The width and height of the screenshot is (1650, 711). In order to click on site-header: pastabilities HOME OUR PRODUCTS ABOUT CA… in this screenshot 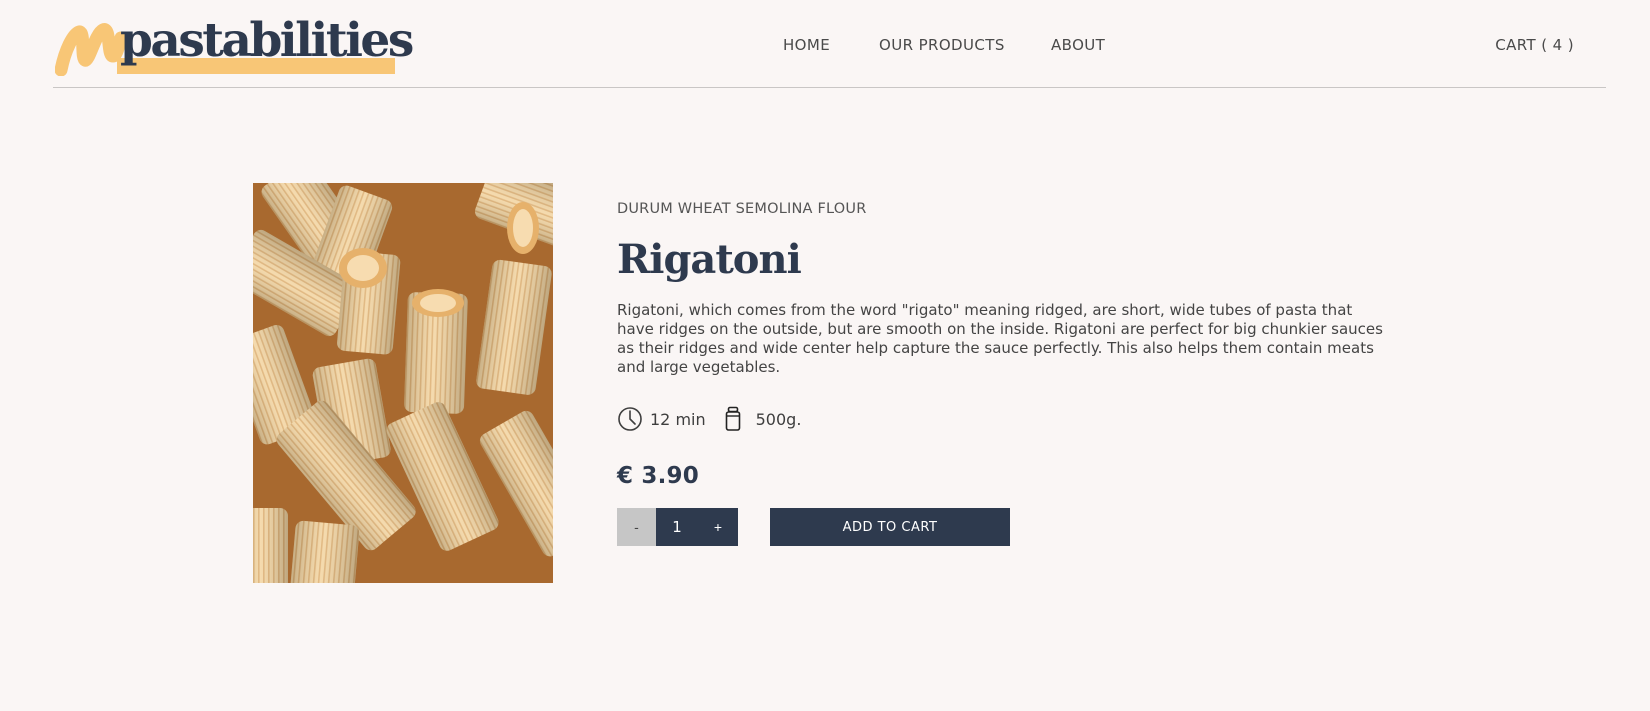, I will do `click(829, 44)`.